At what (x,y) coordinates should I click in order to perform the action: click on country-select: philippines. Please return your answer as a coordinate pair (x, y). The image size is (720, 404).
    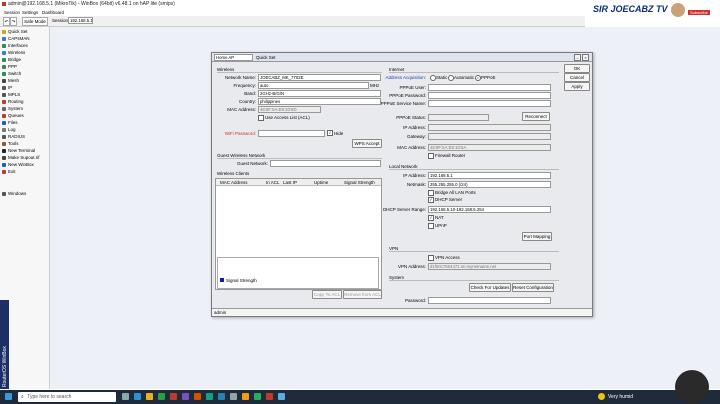
    Looking at the image, I should click on (319, 101).